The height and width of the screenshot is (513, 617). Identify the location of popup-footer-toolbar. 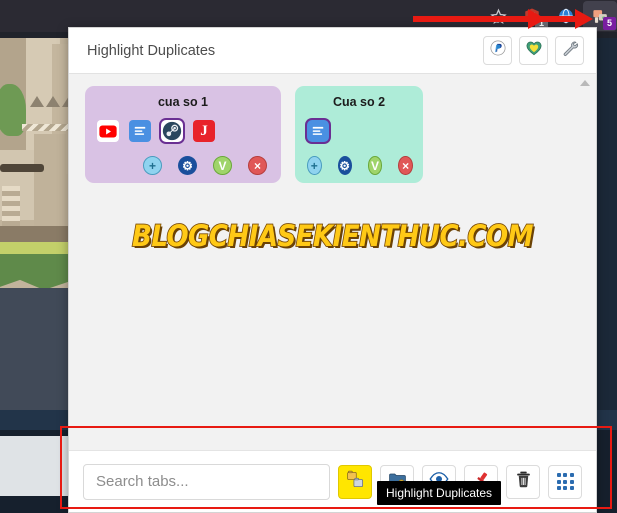
(332, 481).